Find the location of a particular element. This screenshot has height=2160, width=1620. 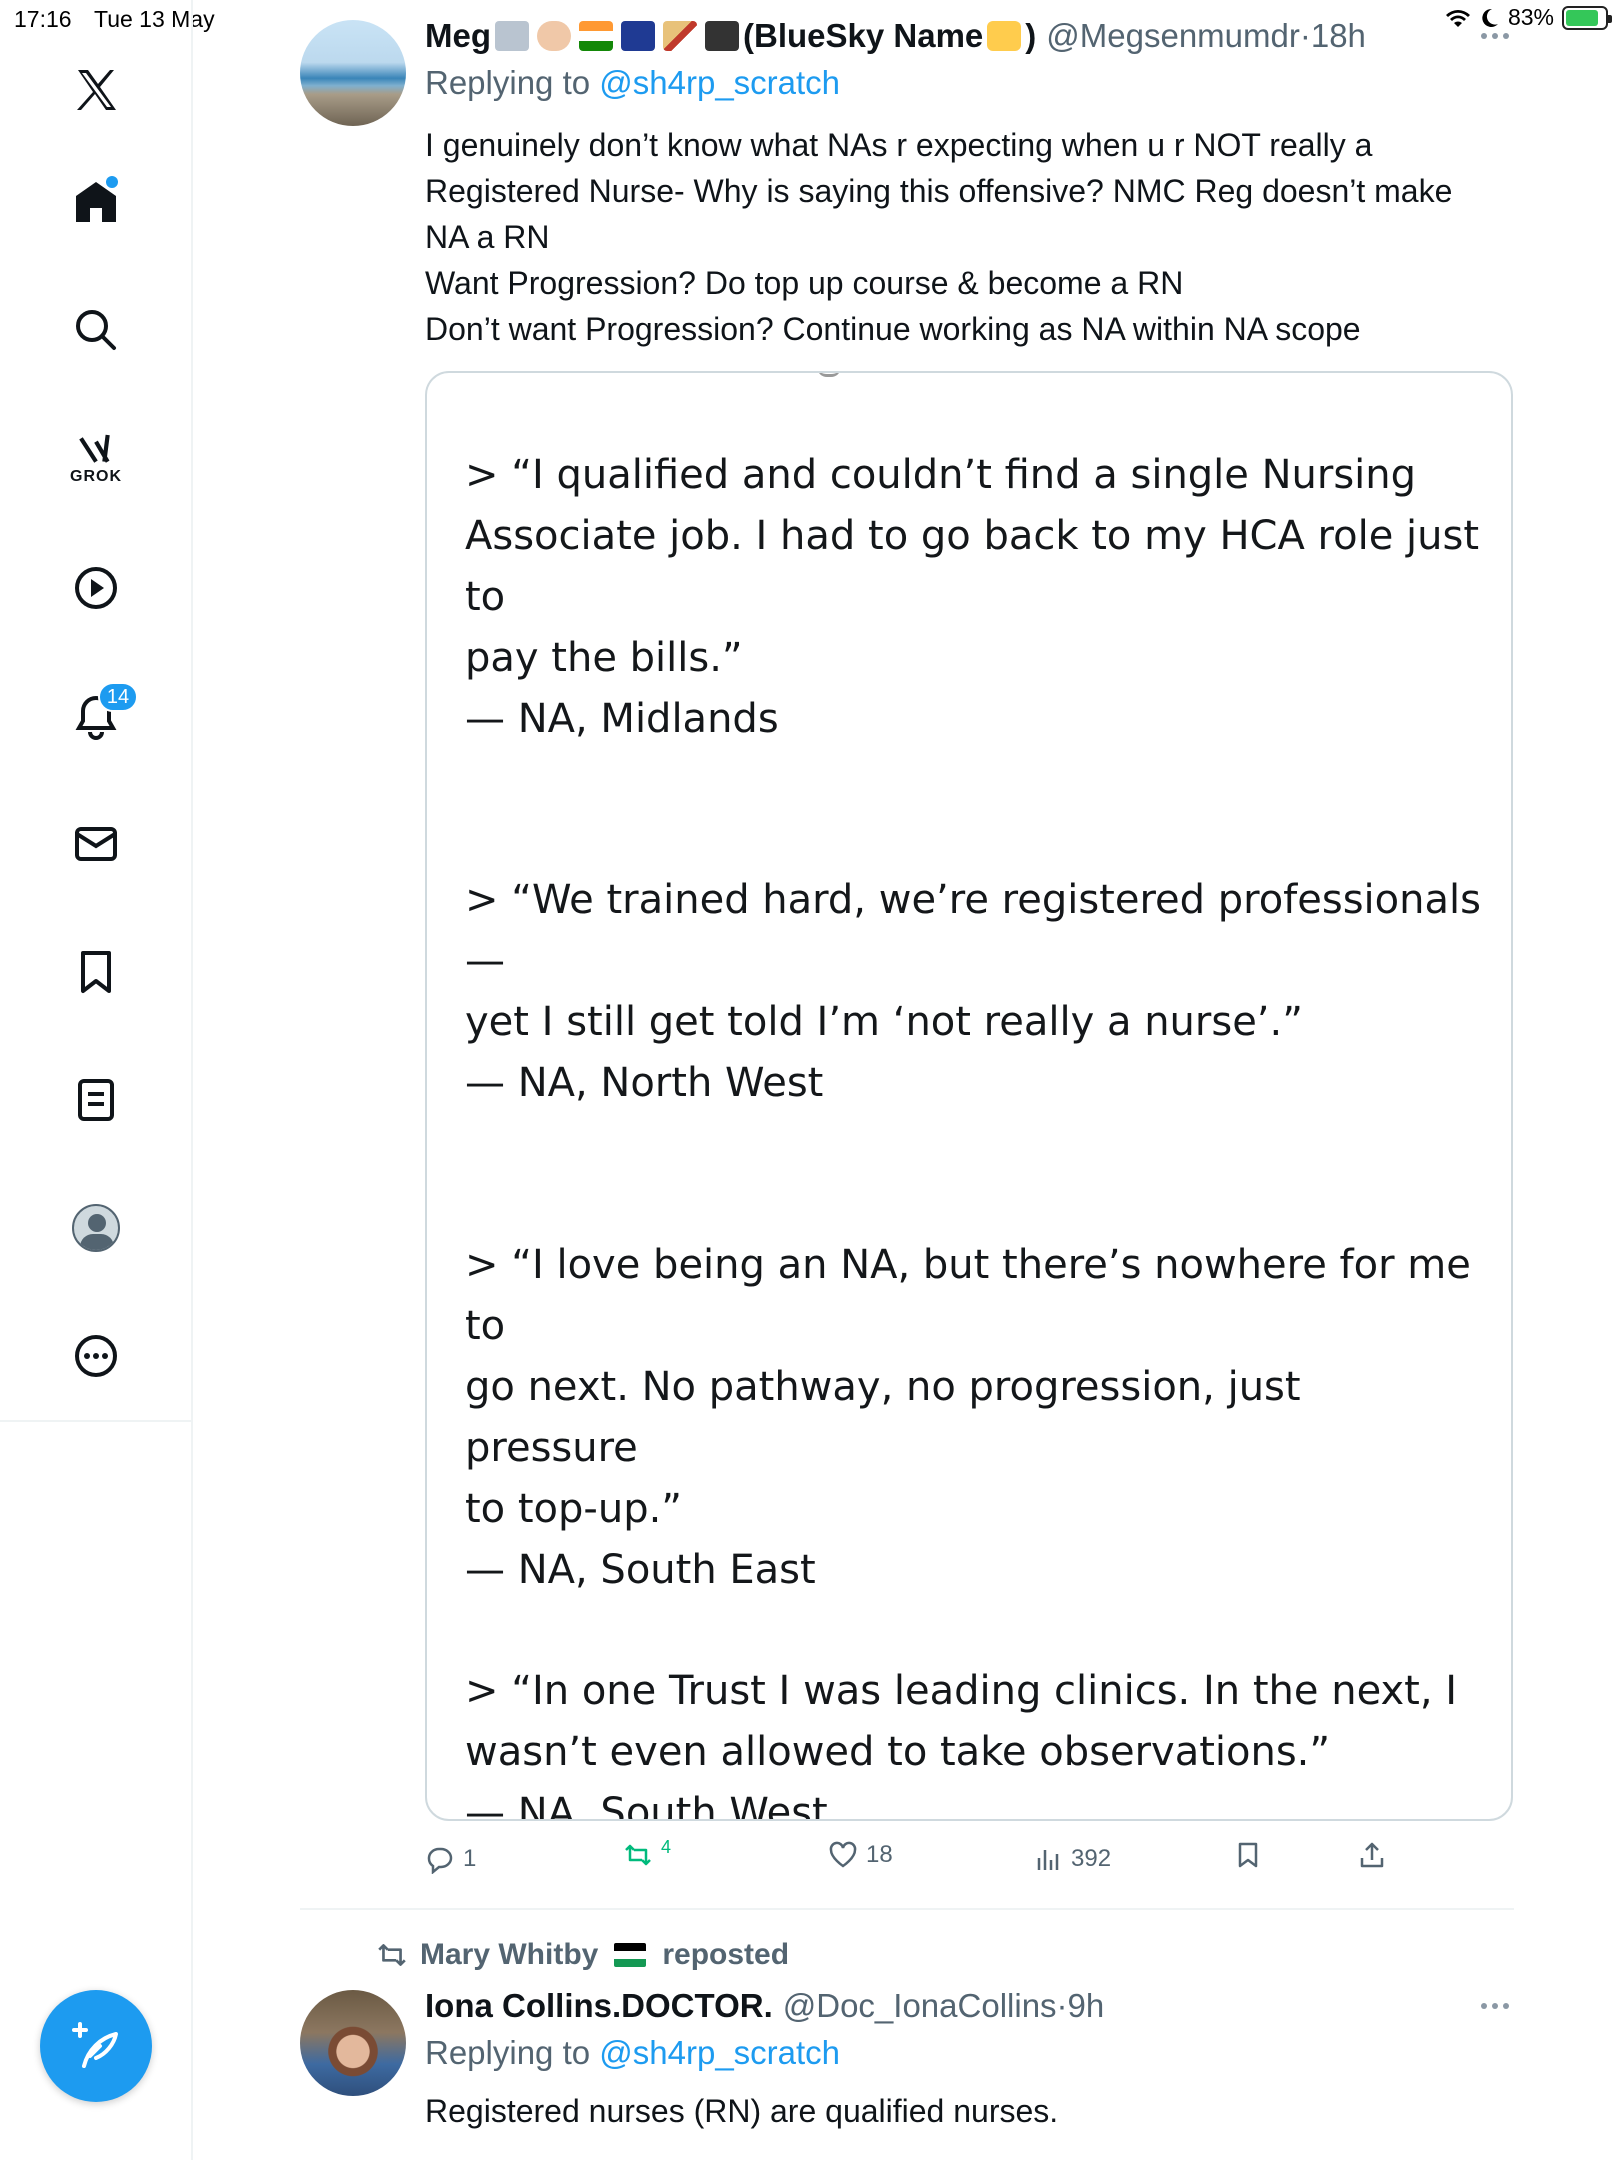

search-icon is located at coordinates (96, 330).